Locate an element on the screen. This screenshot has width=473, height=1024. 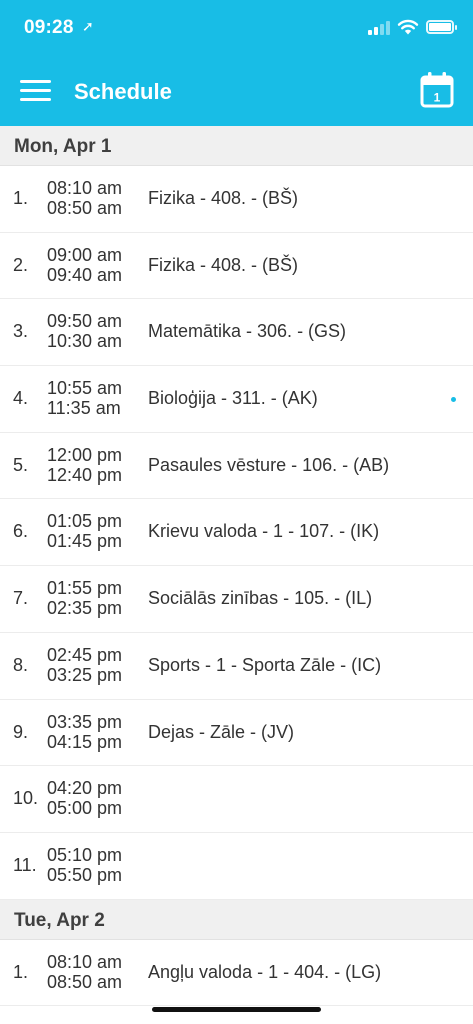
lesson-subject: Pasaules vēsture - 106. - (AB) is located at coordinates (269, 464).